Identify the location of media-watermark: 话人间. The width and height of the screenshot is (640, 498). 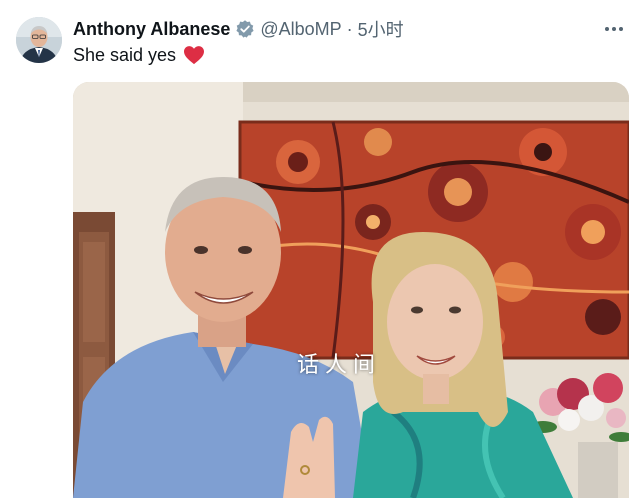
(339, 365).